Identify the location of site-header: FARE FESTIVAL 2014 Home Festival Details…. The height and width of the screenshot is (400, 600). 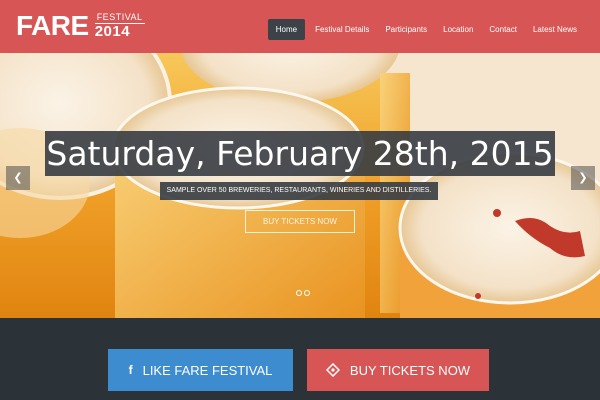
(300, 26).